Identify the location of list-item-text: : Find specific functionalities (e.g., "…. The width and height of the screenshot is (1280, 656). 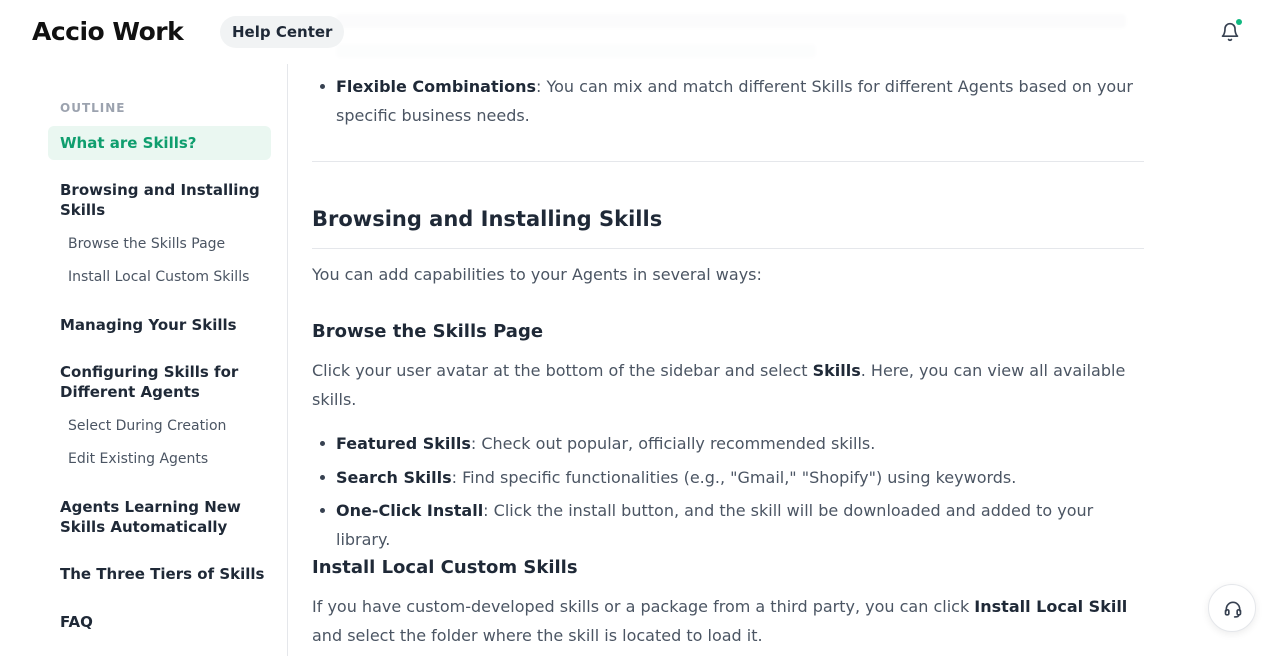
(734, 477).